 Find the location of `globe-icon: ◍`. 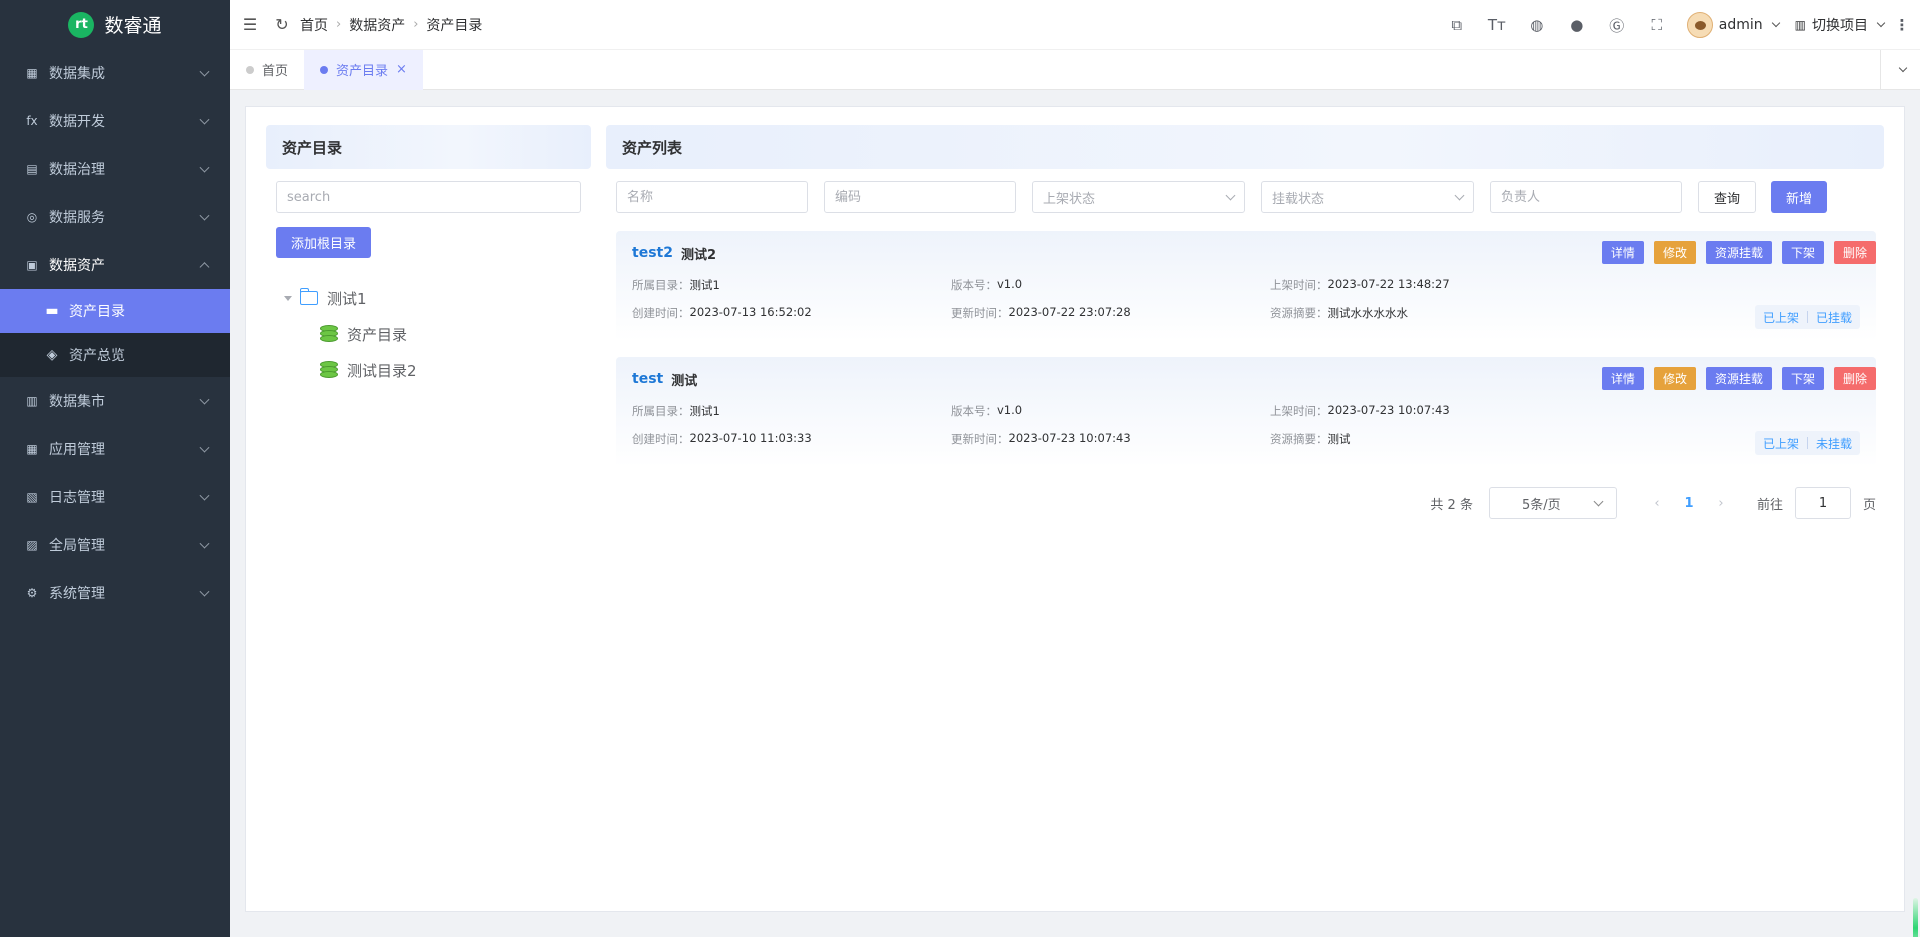

globe-icon: ◍ is located at coordinates (1537, 25).